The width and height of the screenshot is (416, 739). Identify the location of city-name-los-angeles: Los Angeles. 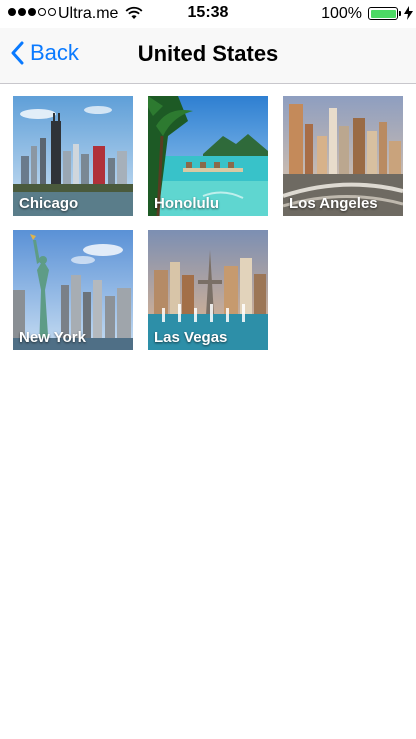
(333, 203).